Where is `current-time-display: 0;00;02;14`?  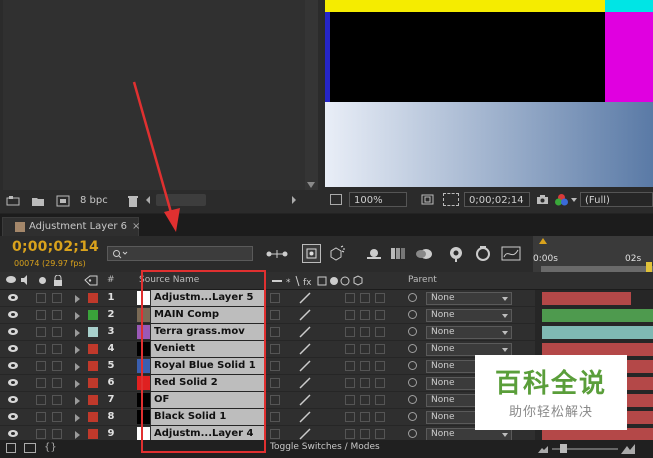 current-time-display: 0;00;02;14 is located at coordinates (55, 247).